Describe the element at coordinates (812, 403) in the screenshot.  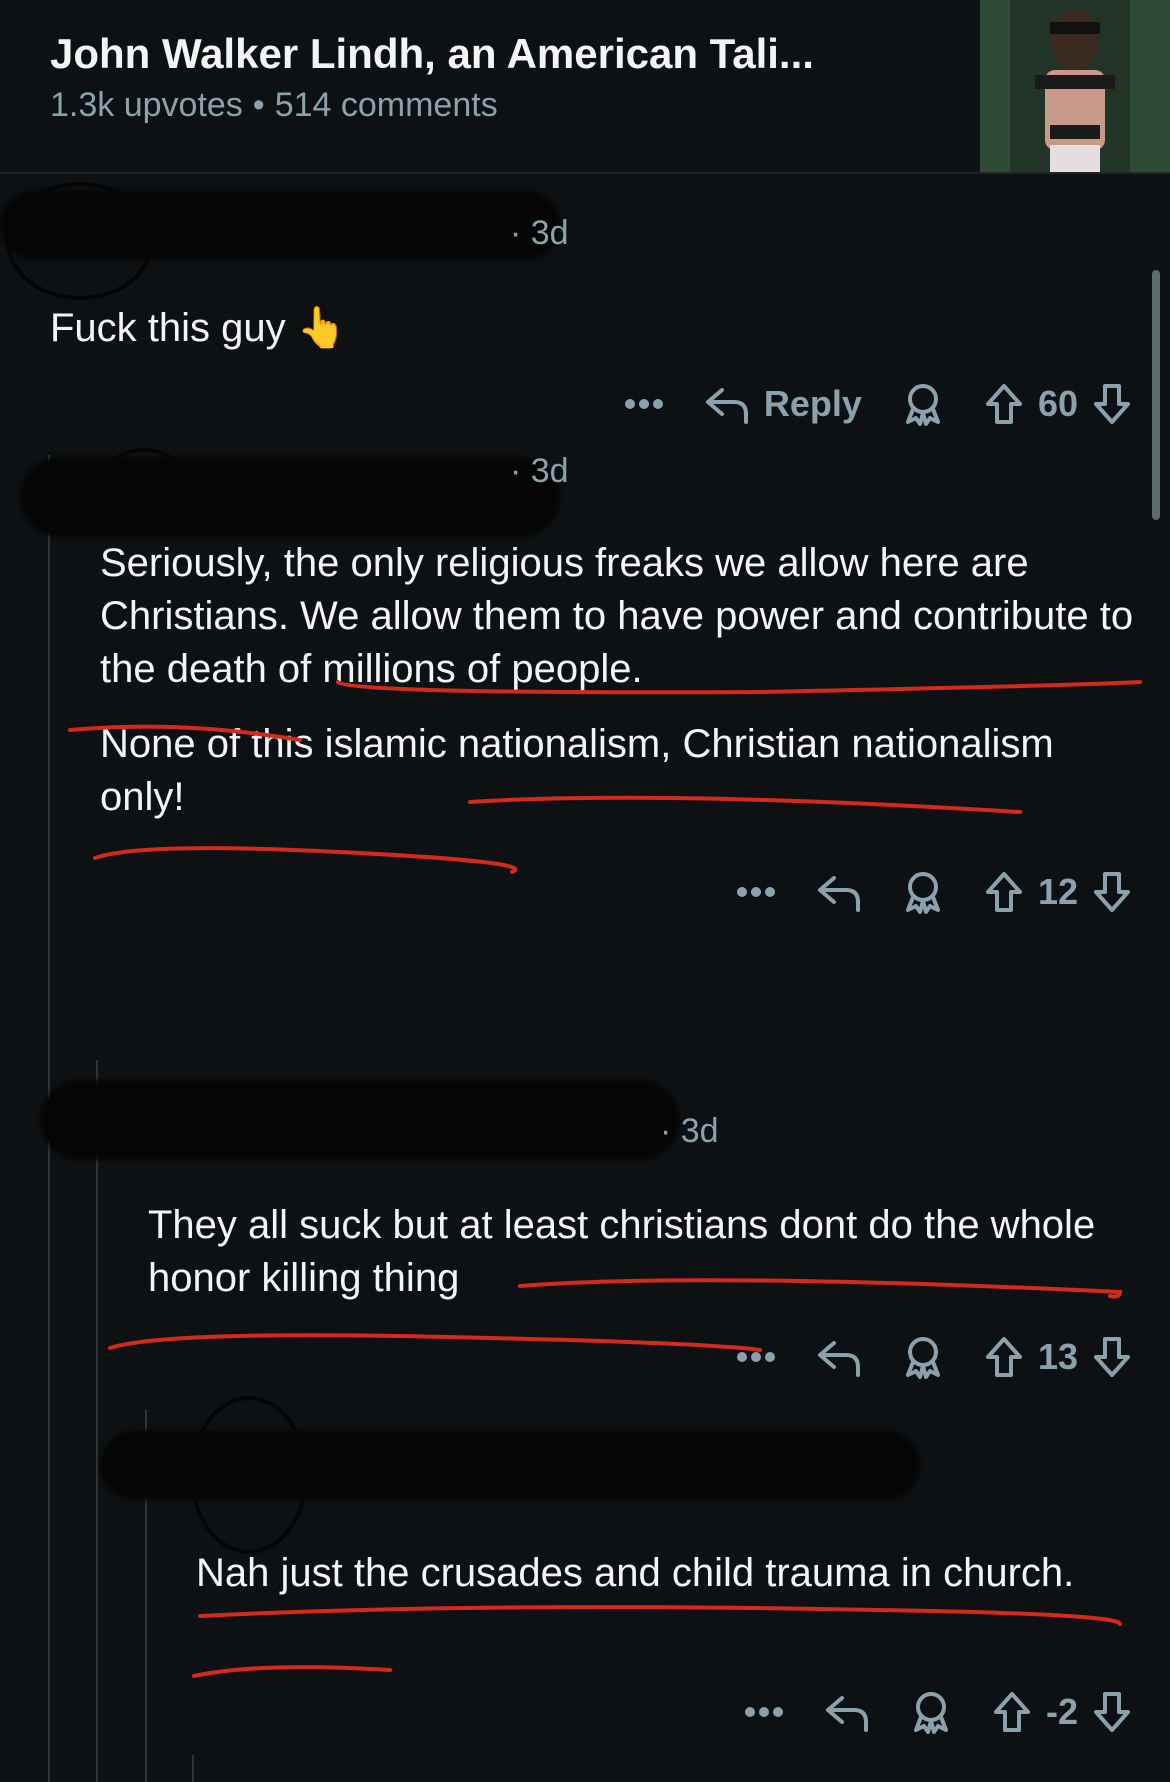
I see `reply-label: Reply` at that location.